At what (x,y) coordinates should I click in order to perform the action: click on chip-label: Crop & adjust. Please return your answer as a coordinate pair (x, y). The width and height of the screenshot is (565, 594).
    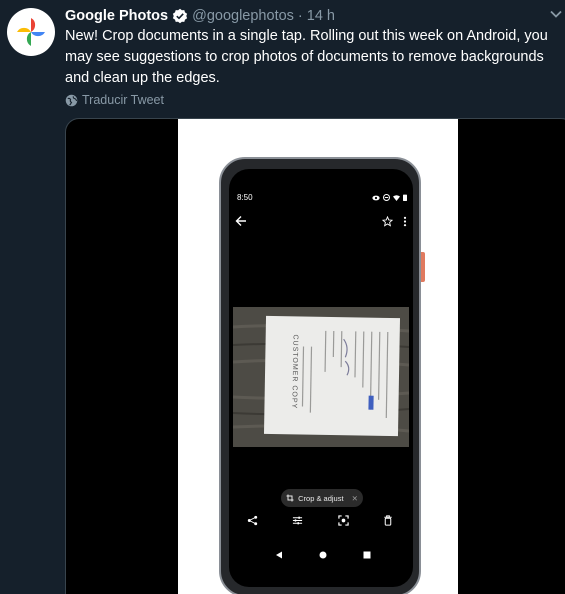
    Looking at the image, I should click on (321, 498).